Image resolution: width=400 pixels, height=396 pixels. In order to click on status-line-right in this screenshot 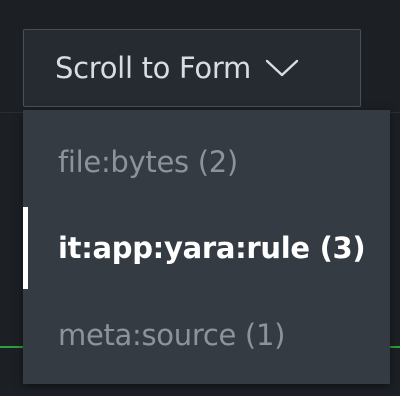, I will do `click(395, 347)`.